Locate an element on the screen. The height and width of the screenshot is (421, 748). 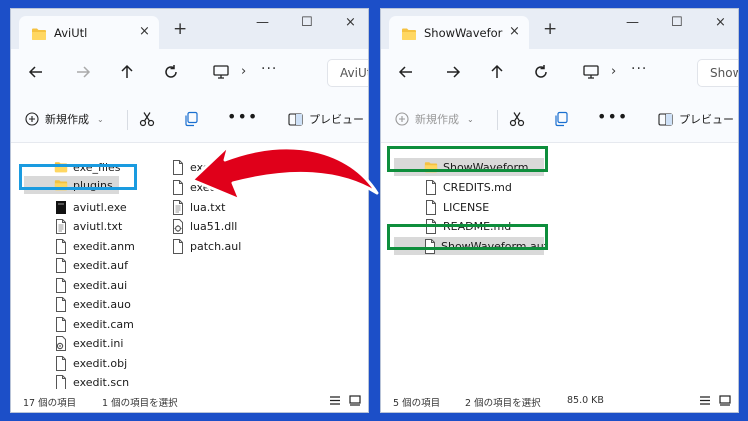
breadcrumb: AviUtl is located at coordinates (347, 73).